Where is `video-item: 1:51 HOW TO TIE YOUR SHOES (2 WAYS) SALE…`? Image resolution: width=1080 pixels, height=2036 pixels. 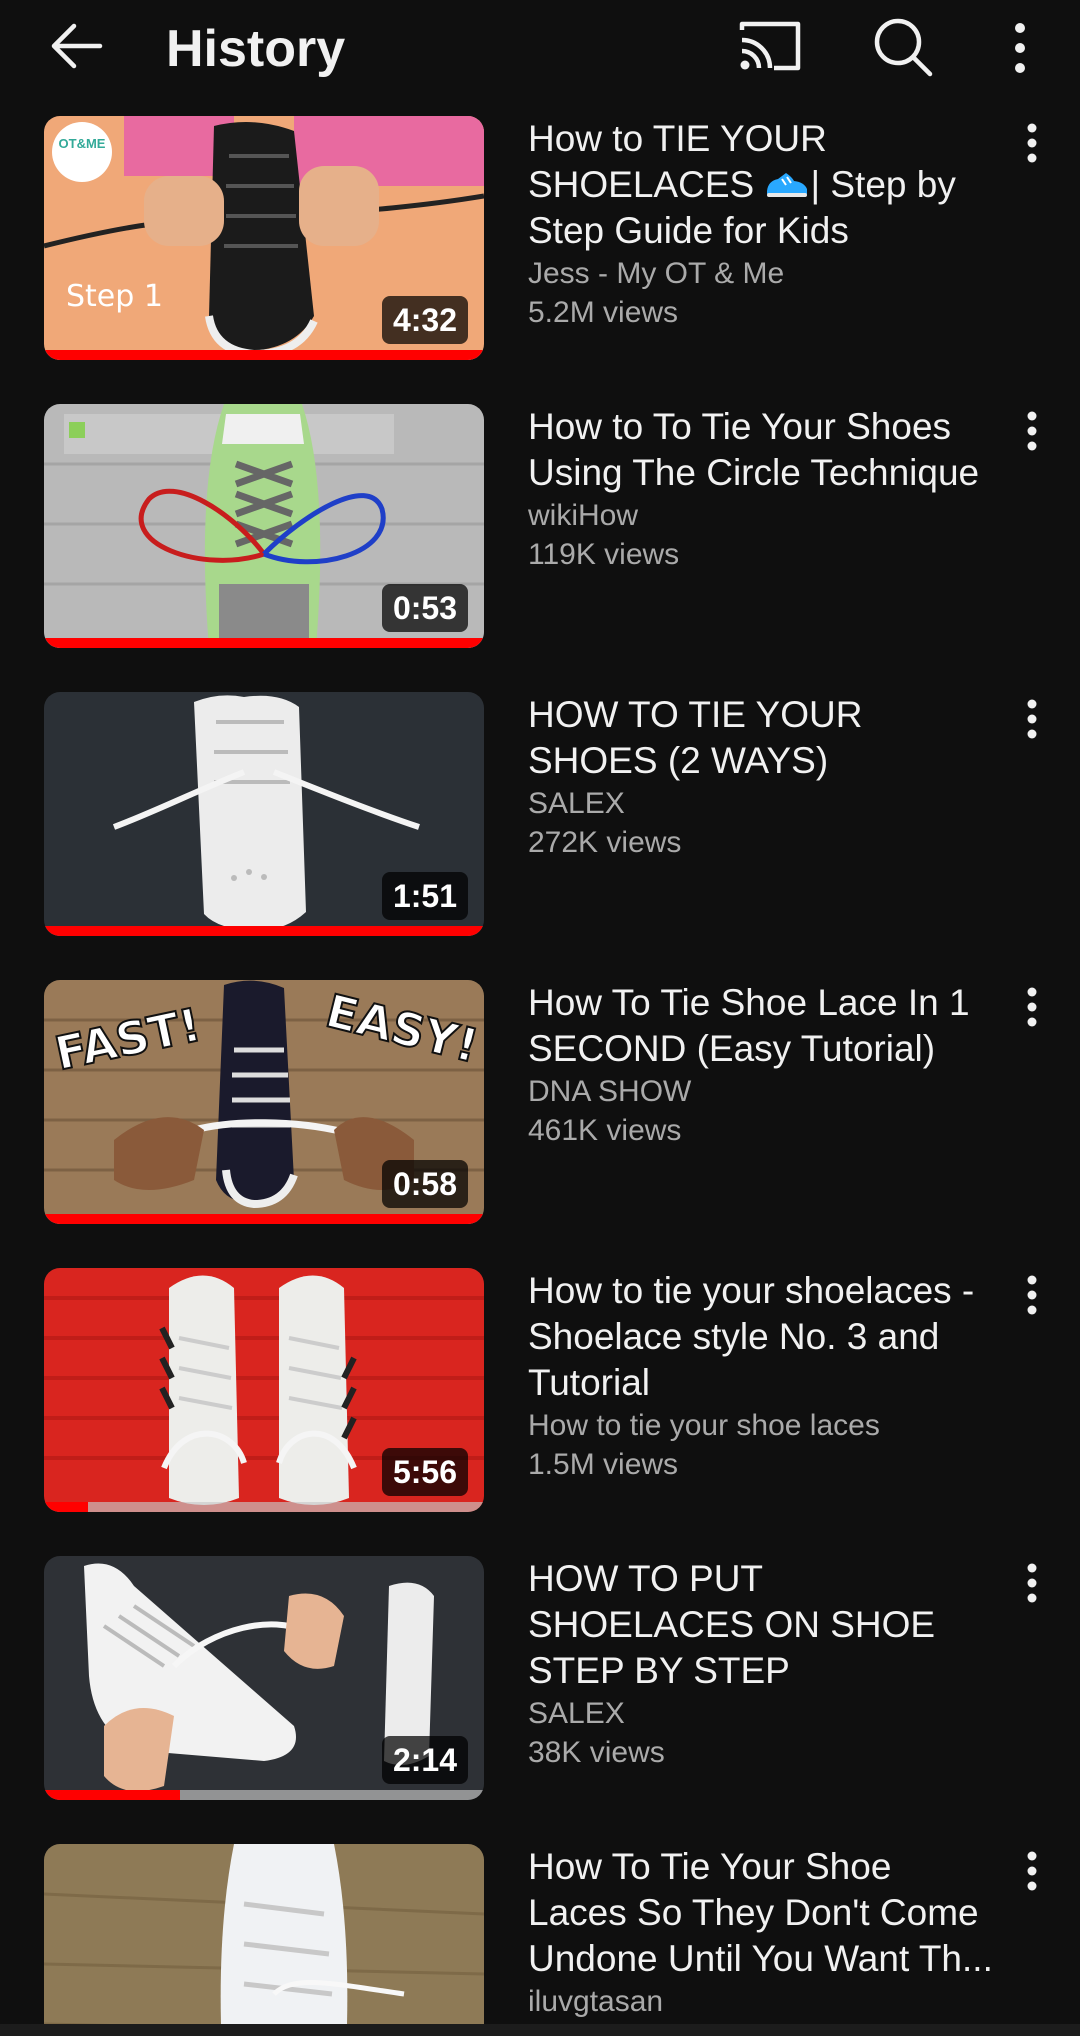 video-item: 1:51 HOW TO TIE YOUR SHOES (2 WAYS) SALE… is located at coordinates (540, 817).